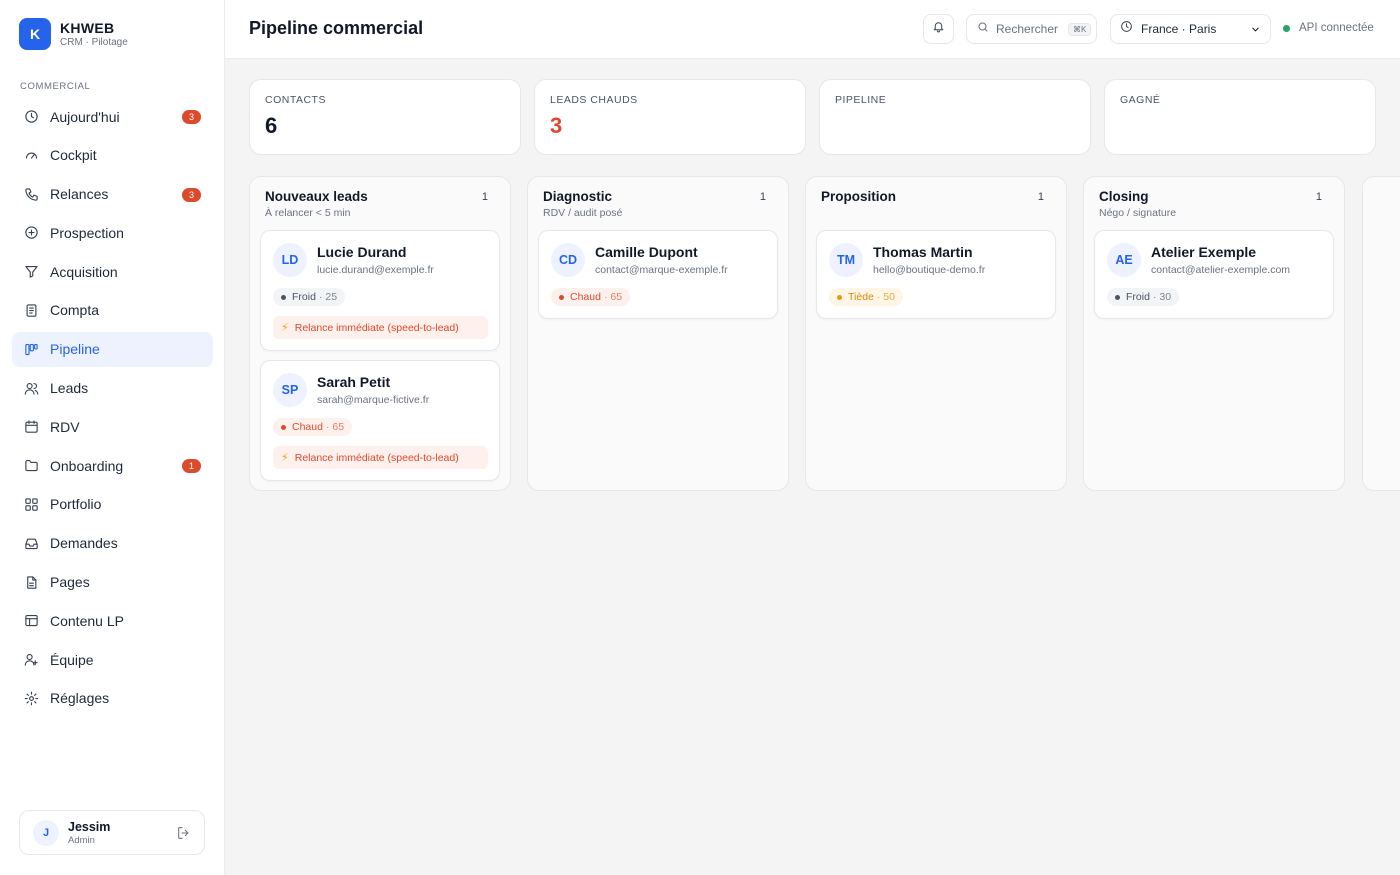 The height and width of the screenshot is (875, 1400). Describe the element at coordinates (31, 155) in the screenshot. I see `gauge-icon` at that location.